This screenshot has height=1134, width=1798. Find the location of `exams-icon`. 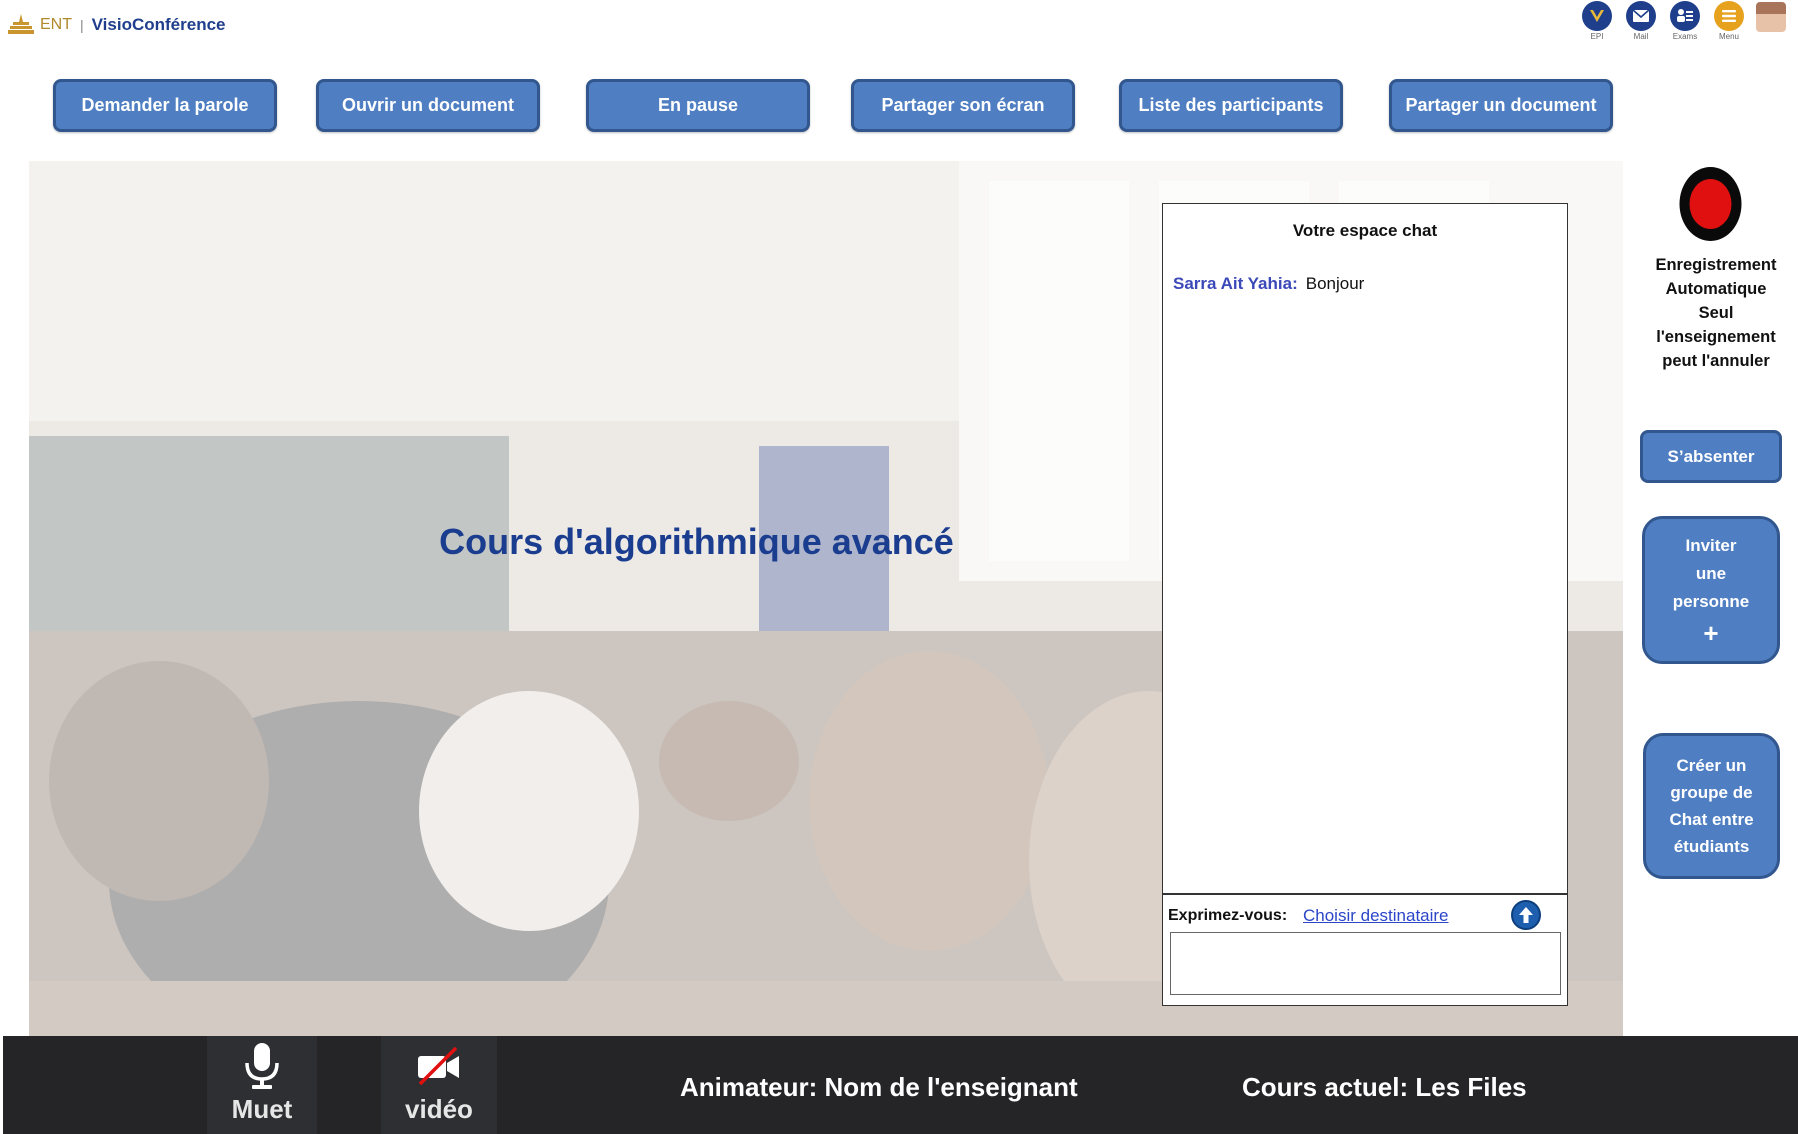

exams-icon is located at coordinates (1685, 16).